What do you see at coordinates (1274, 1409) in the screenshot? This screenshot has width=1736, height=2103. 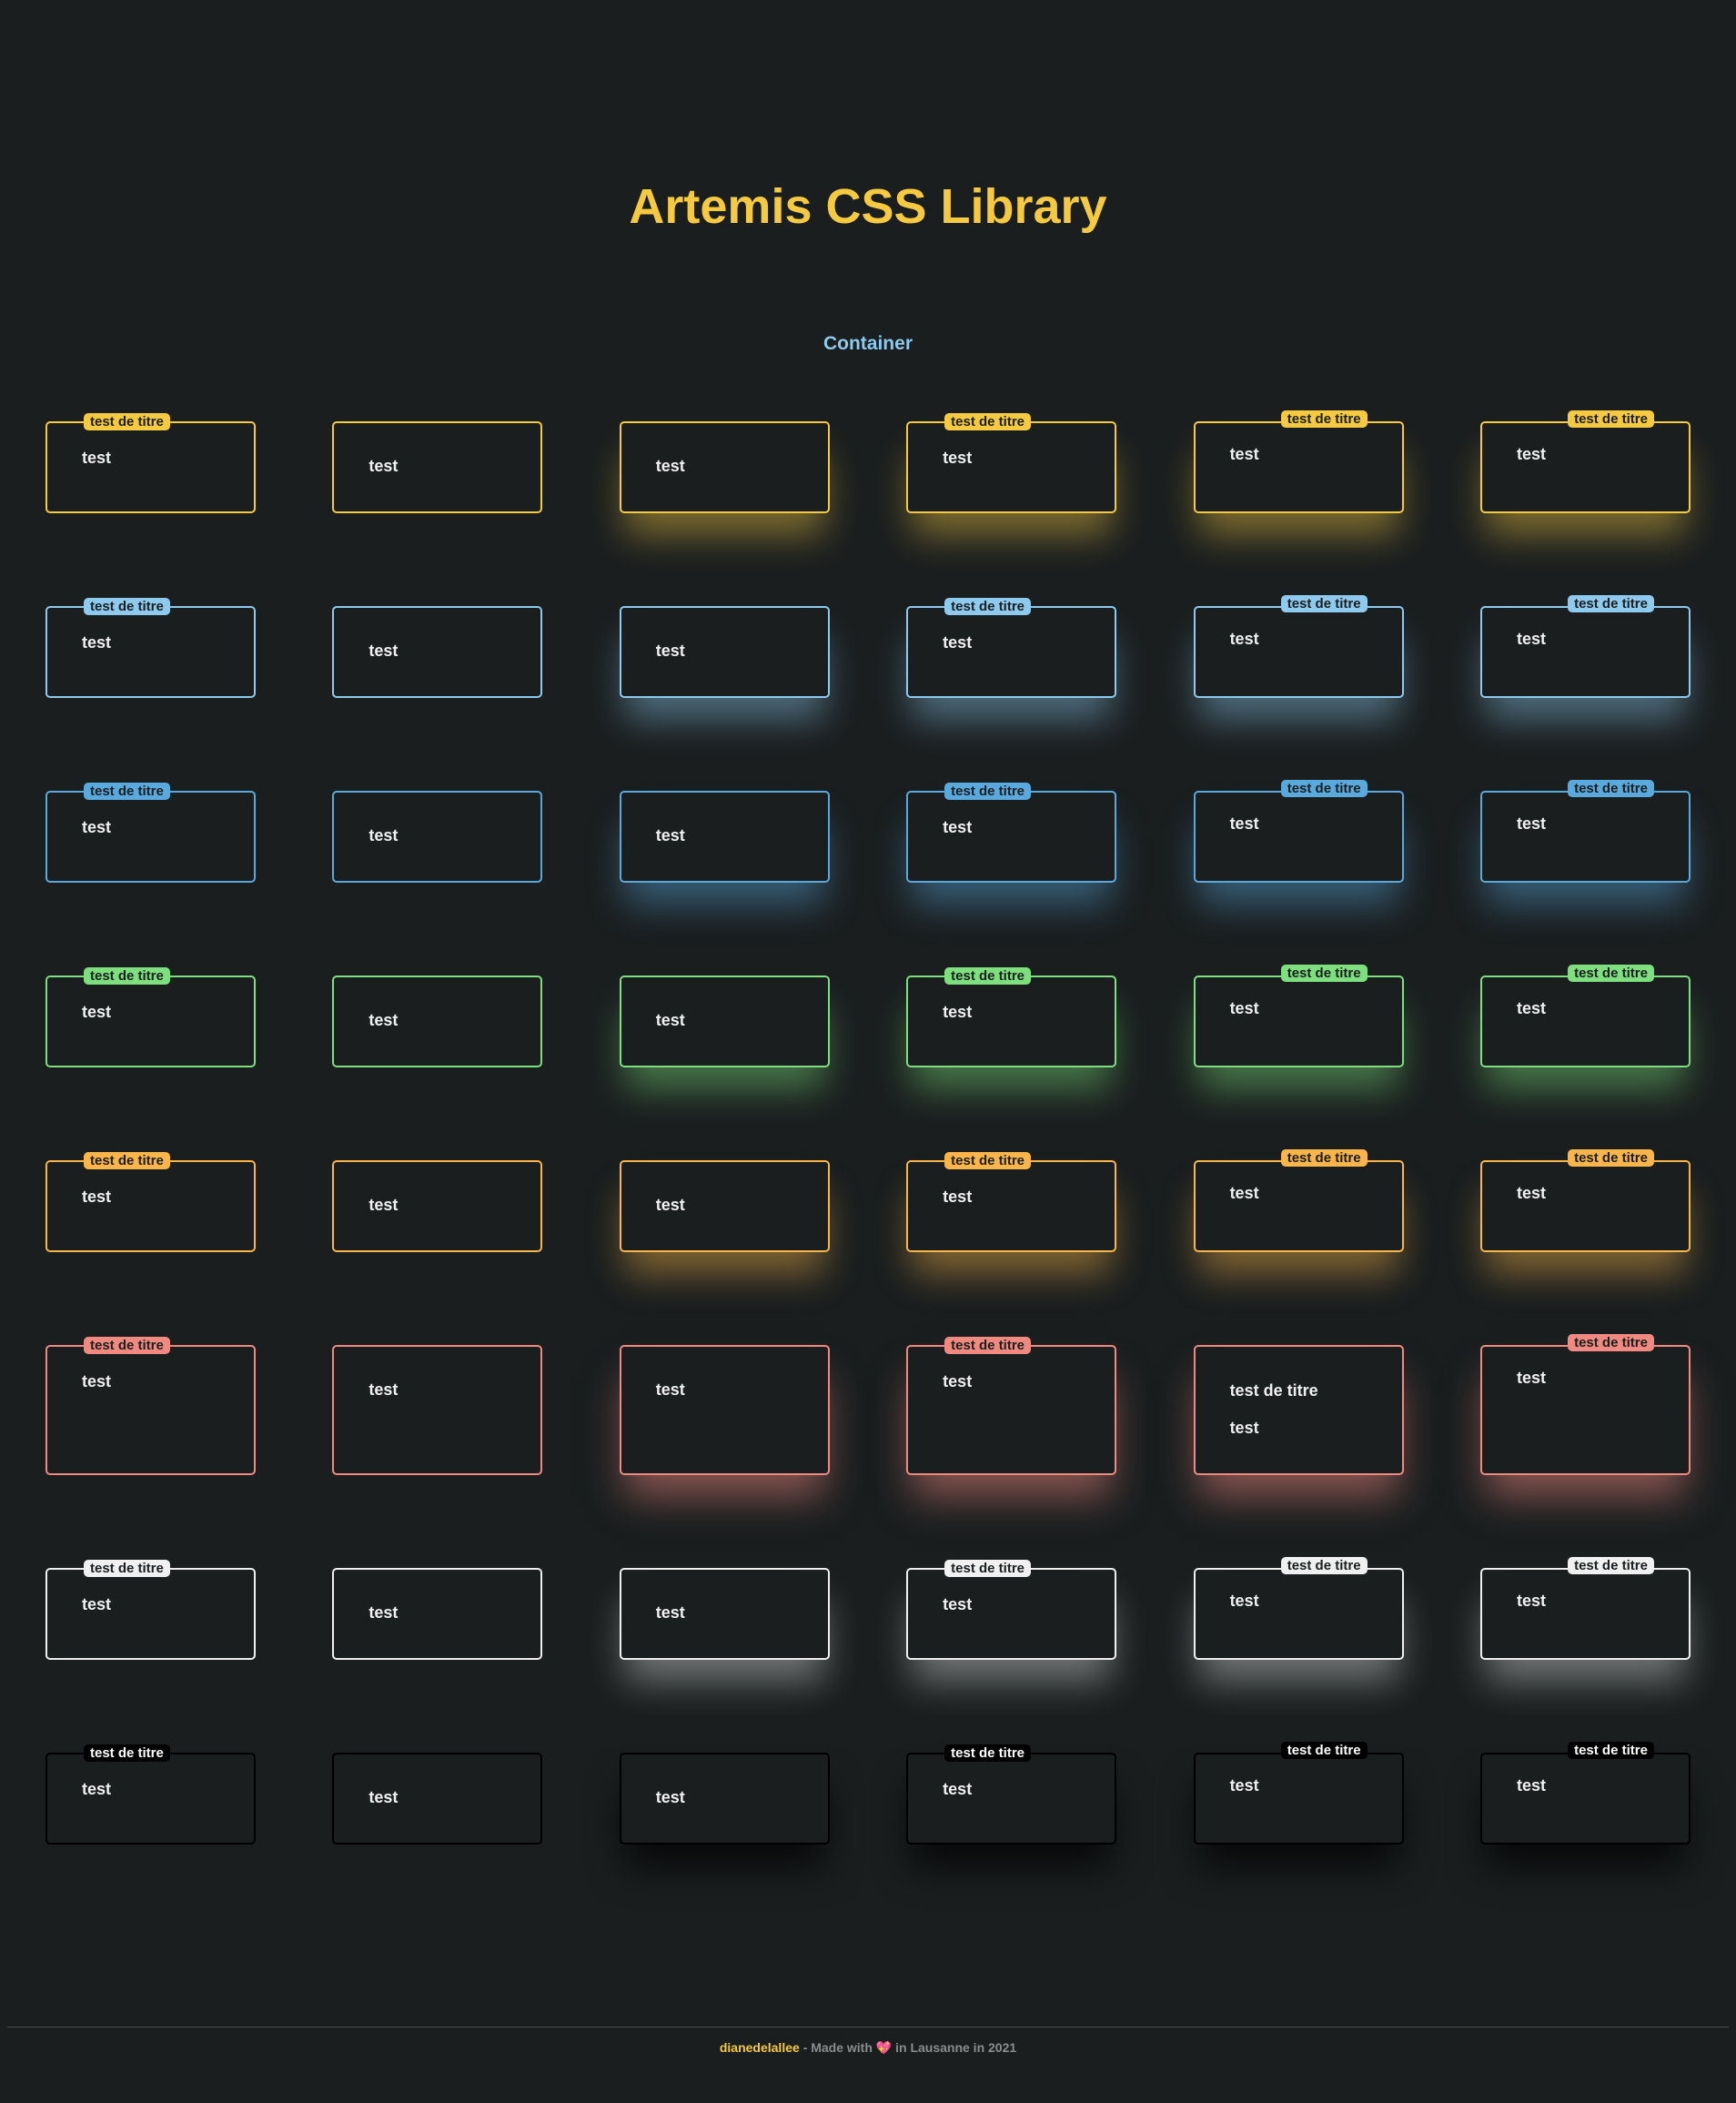 I see `container-content: test de titre test` at bounding box center [1274, 1409].